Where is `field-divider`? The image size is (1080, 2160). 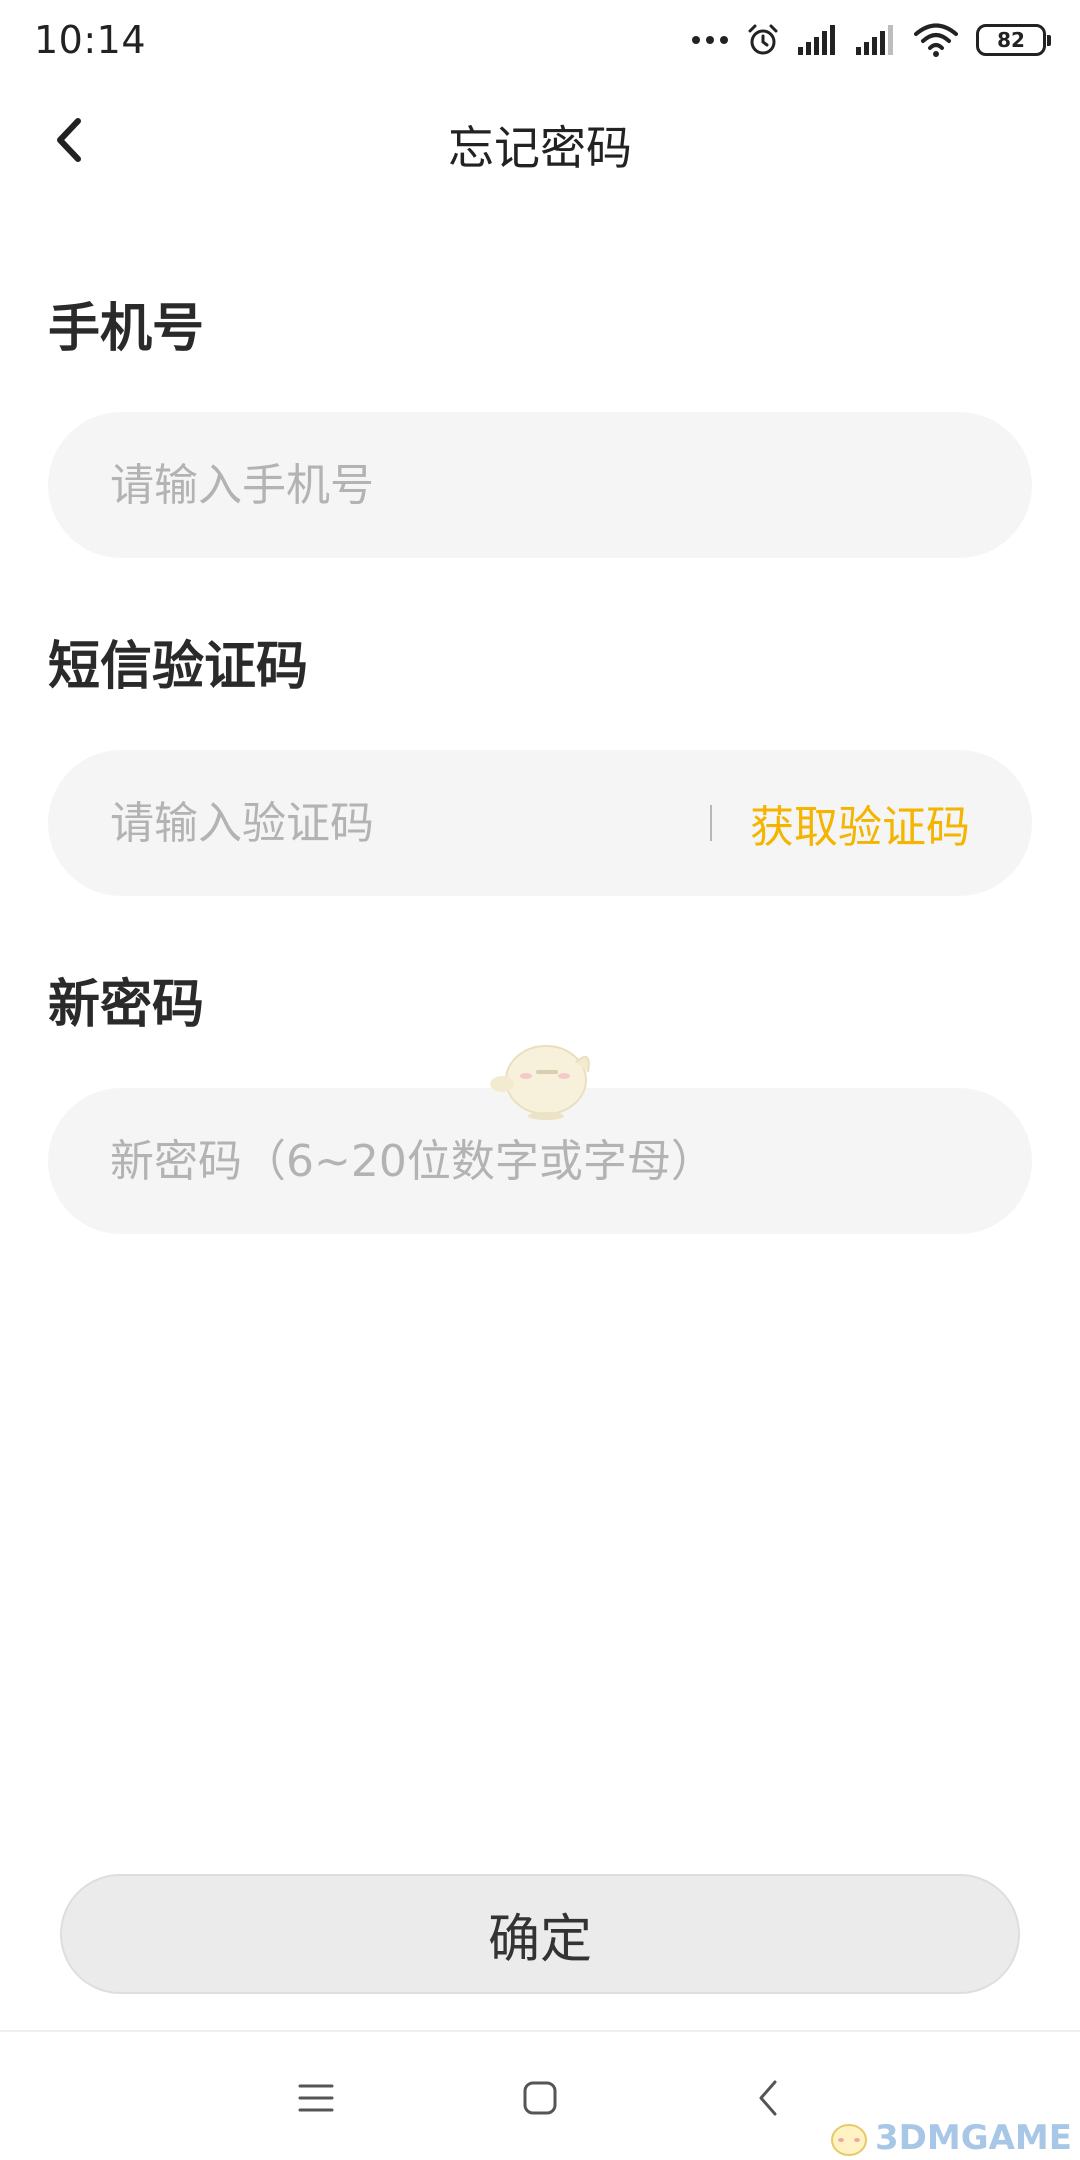
field-divider is located at coordinates (711, 823).